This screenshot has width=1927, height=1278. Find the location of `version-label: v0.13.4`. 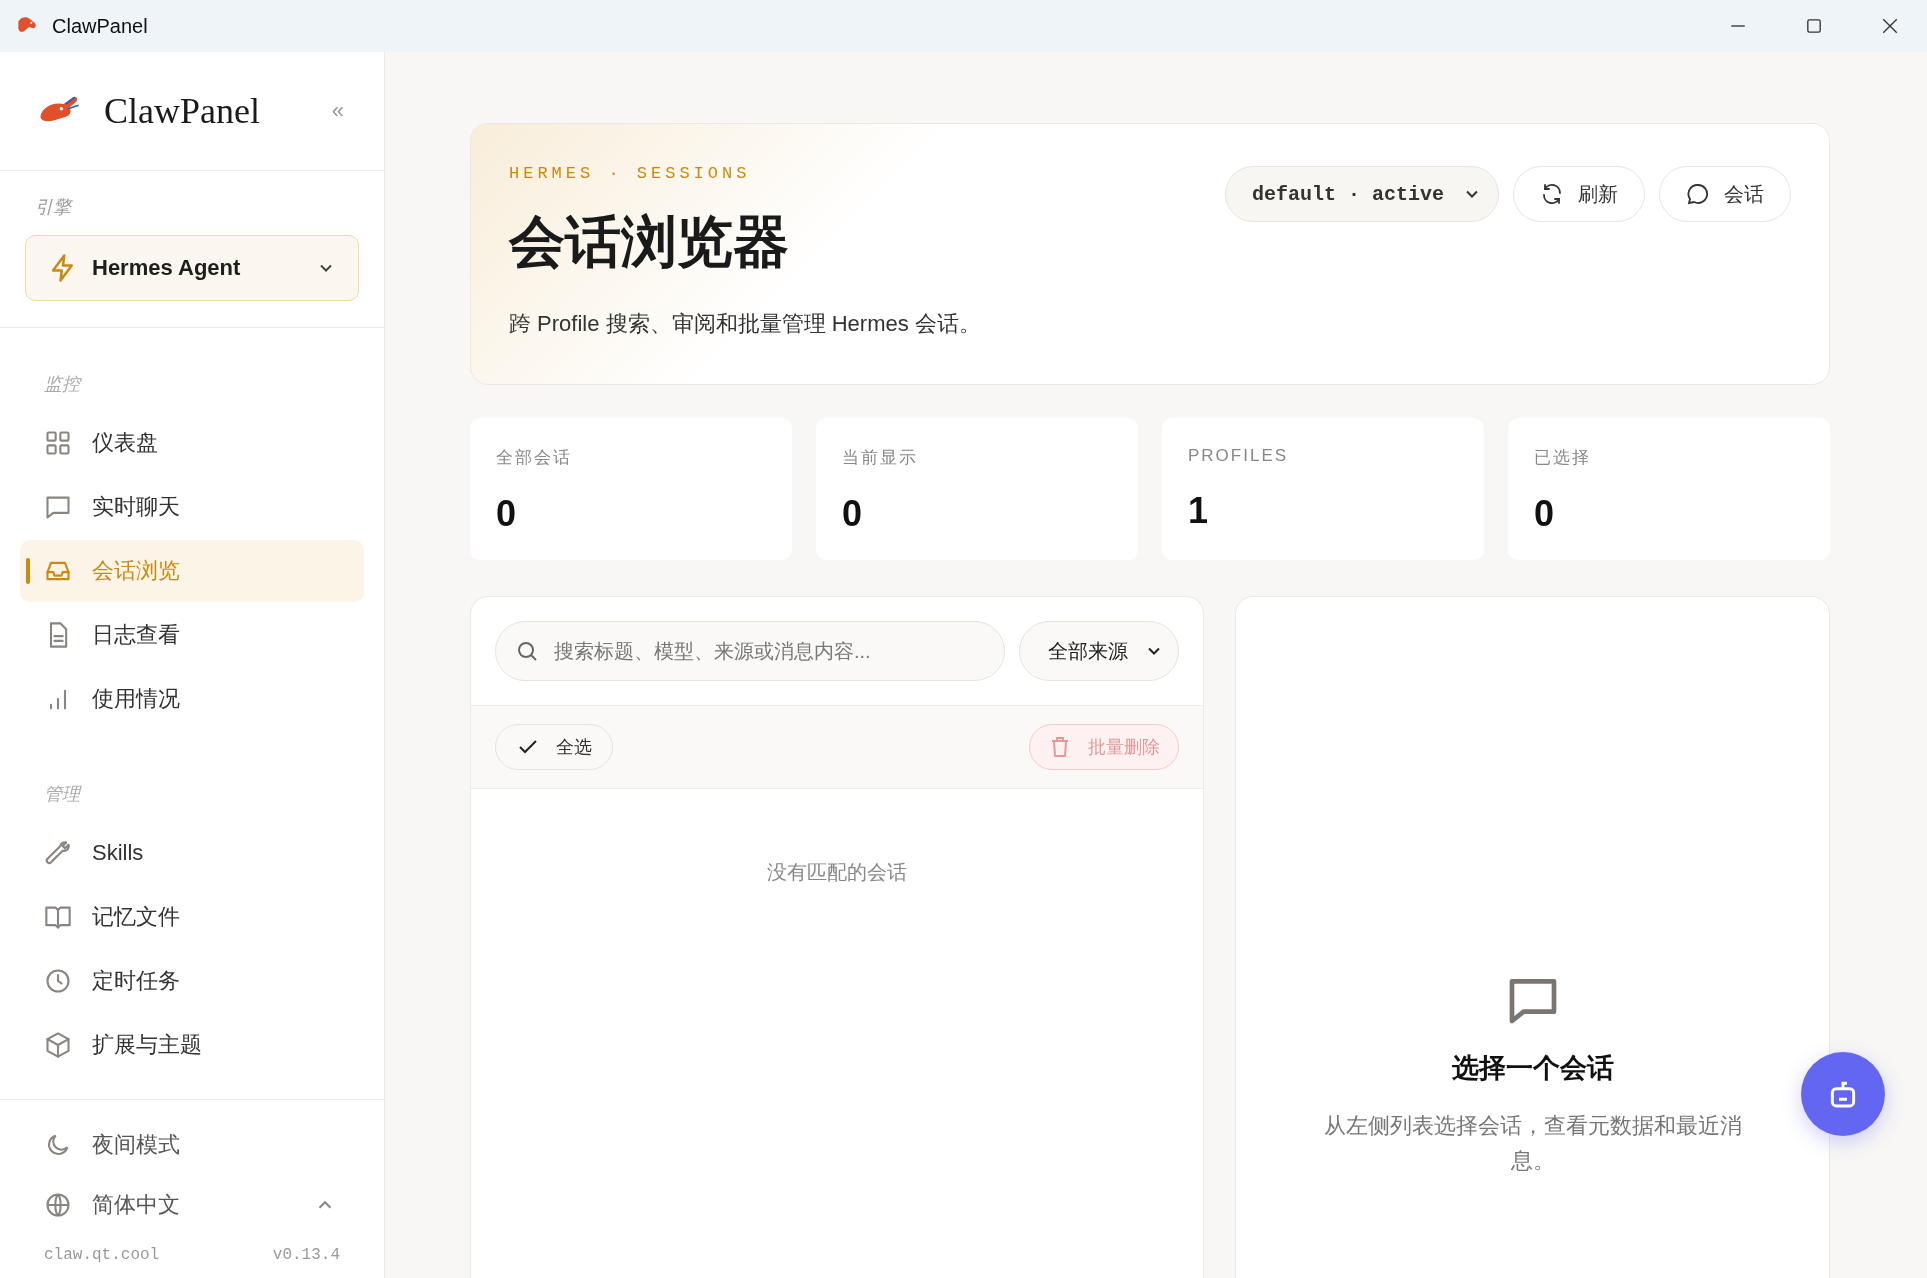

version-label: v0.13.4 is located at coordinates (306, 1255).